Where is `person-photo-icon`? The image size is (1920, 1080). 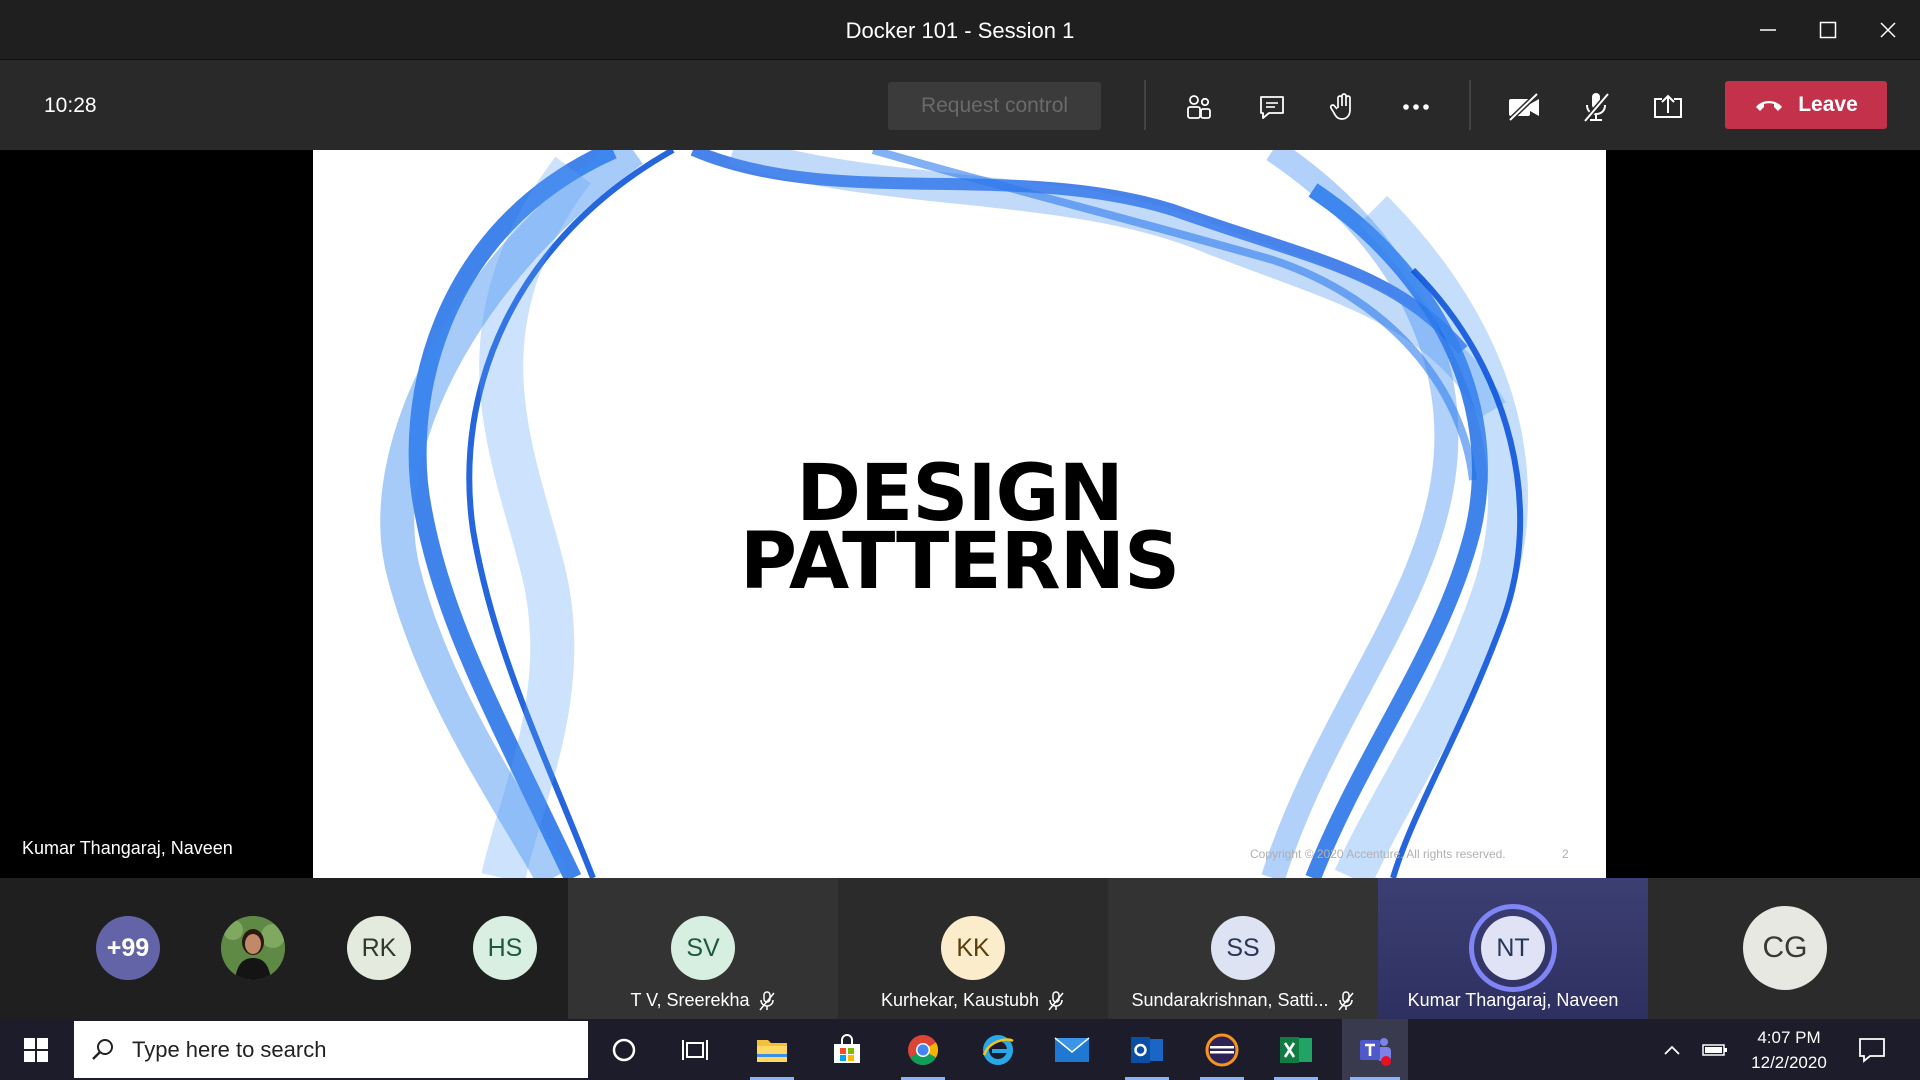
person-photo-icon is located at coordinates (253, 948).